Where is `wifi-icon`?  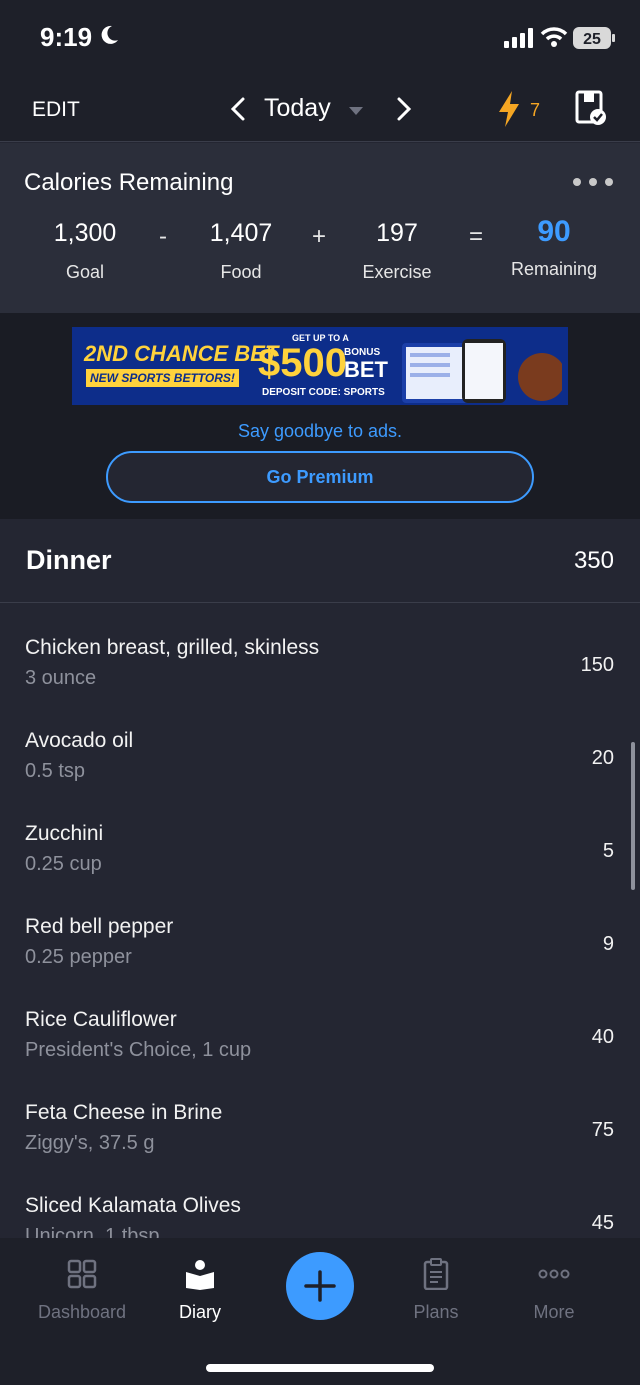 wifi-icon is located at coordinates (554, 37).